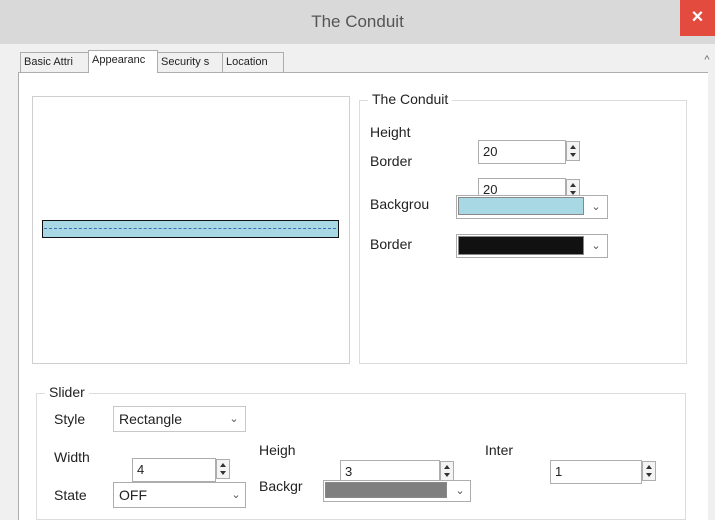 Image resolution: width=715 pixels, height=520 pixels. I want to click on close-icon: ×, so click(697, 17).